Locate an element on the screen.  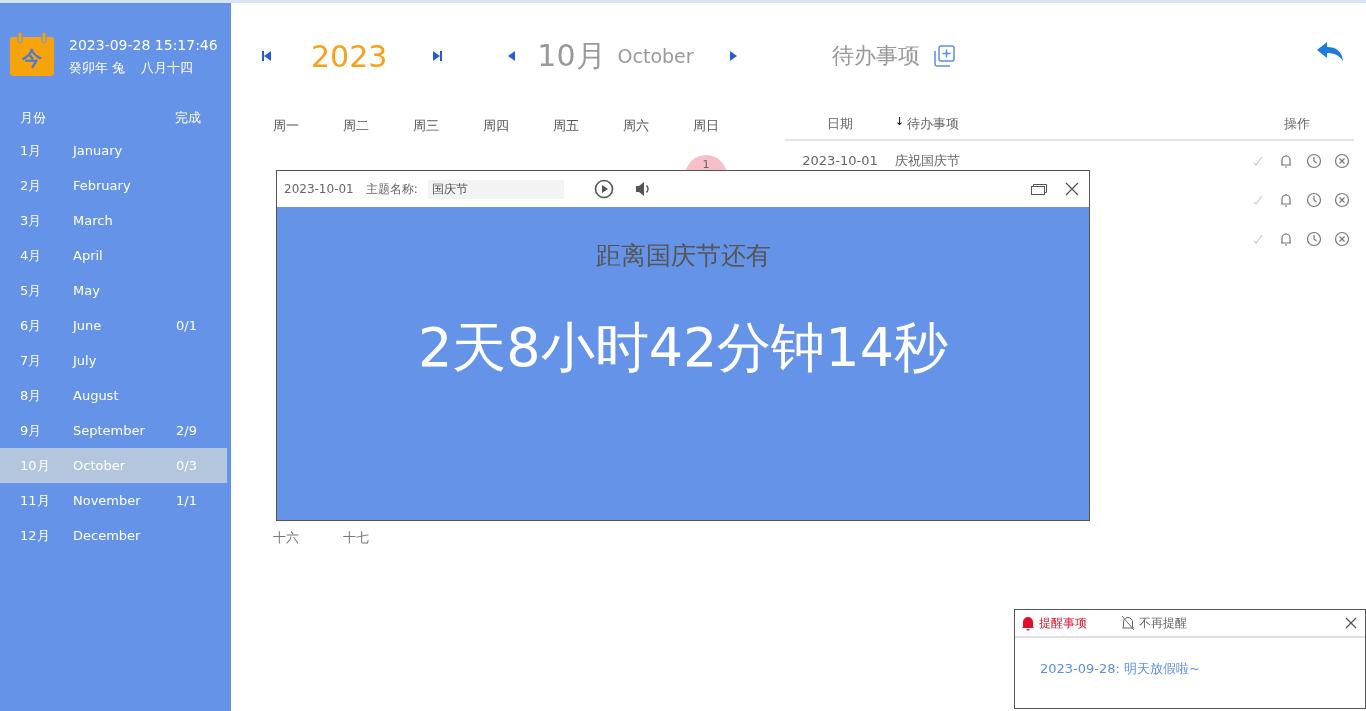
month-item: 3月 March is located at coordinates (113, 220).